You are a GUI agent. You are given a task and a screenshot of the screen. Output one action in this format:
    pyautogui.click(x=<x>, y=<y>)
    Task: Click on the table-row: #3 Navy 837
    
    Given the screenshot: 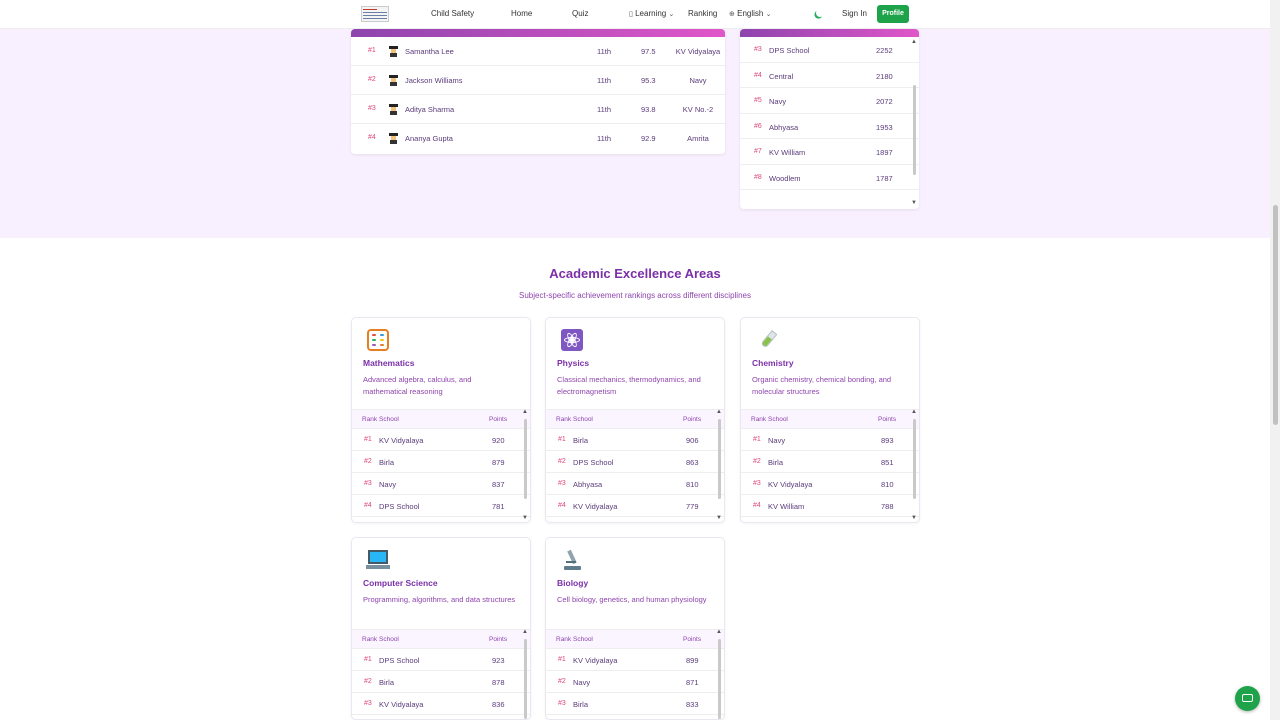 What is the action you would take?
    pyautogui.click(x=441, y=484)
    